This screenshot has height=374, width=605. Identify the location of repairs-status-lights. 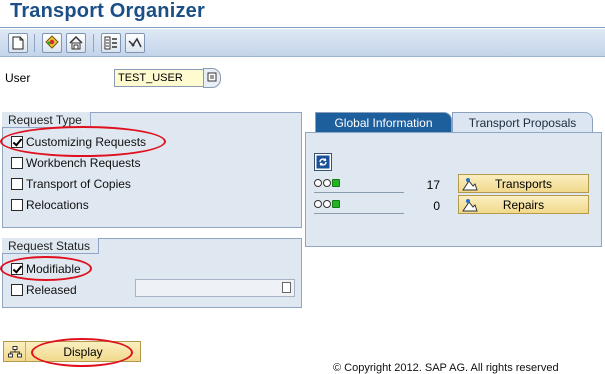
(359, 206).